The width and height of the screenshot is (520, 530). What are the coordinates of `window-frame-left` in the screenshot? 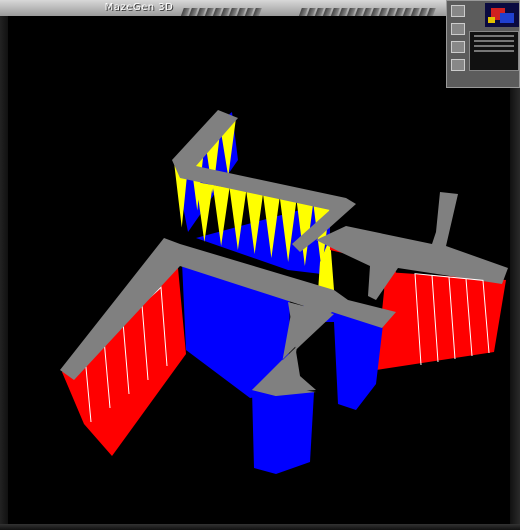 It's located at (4, 270).